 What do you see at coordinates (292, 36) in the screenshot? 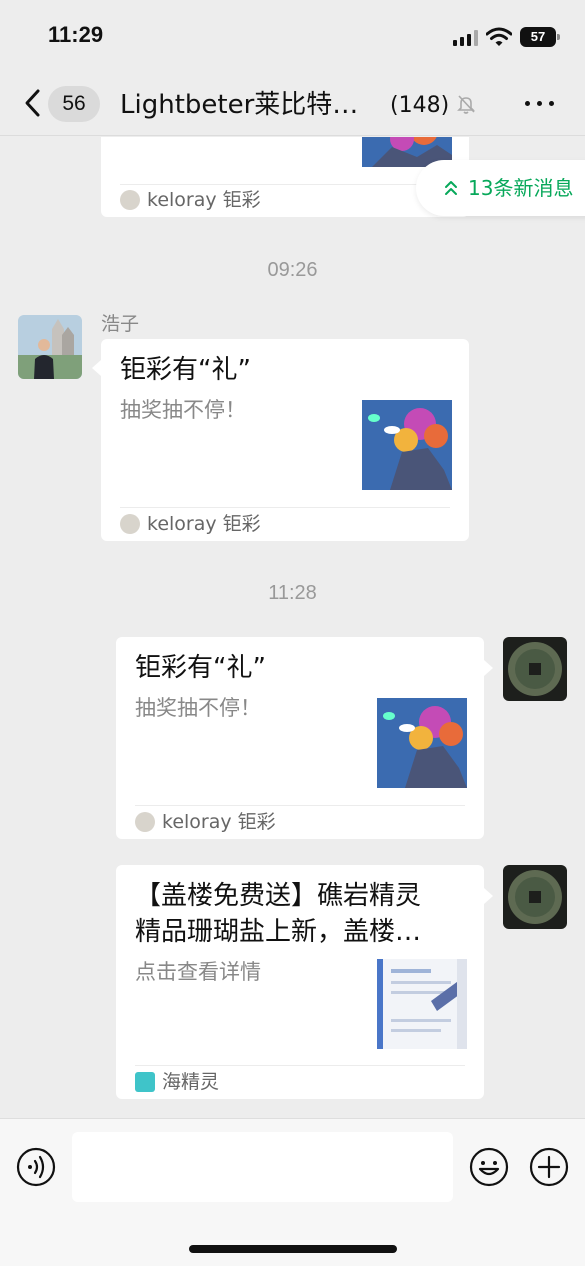
I see `status-bar: 11:29 57` at bounding box center [292, 36].